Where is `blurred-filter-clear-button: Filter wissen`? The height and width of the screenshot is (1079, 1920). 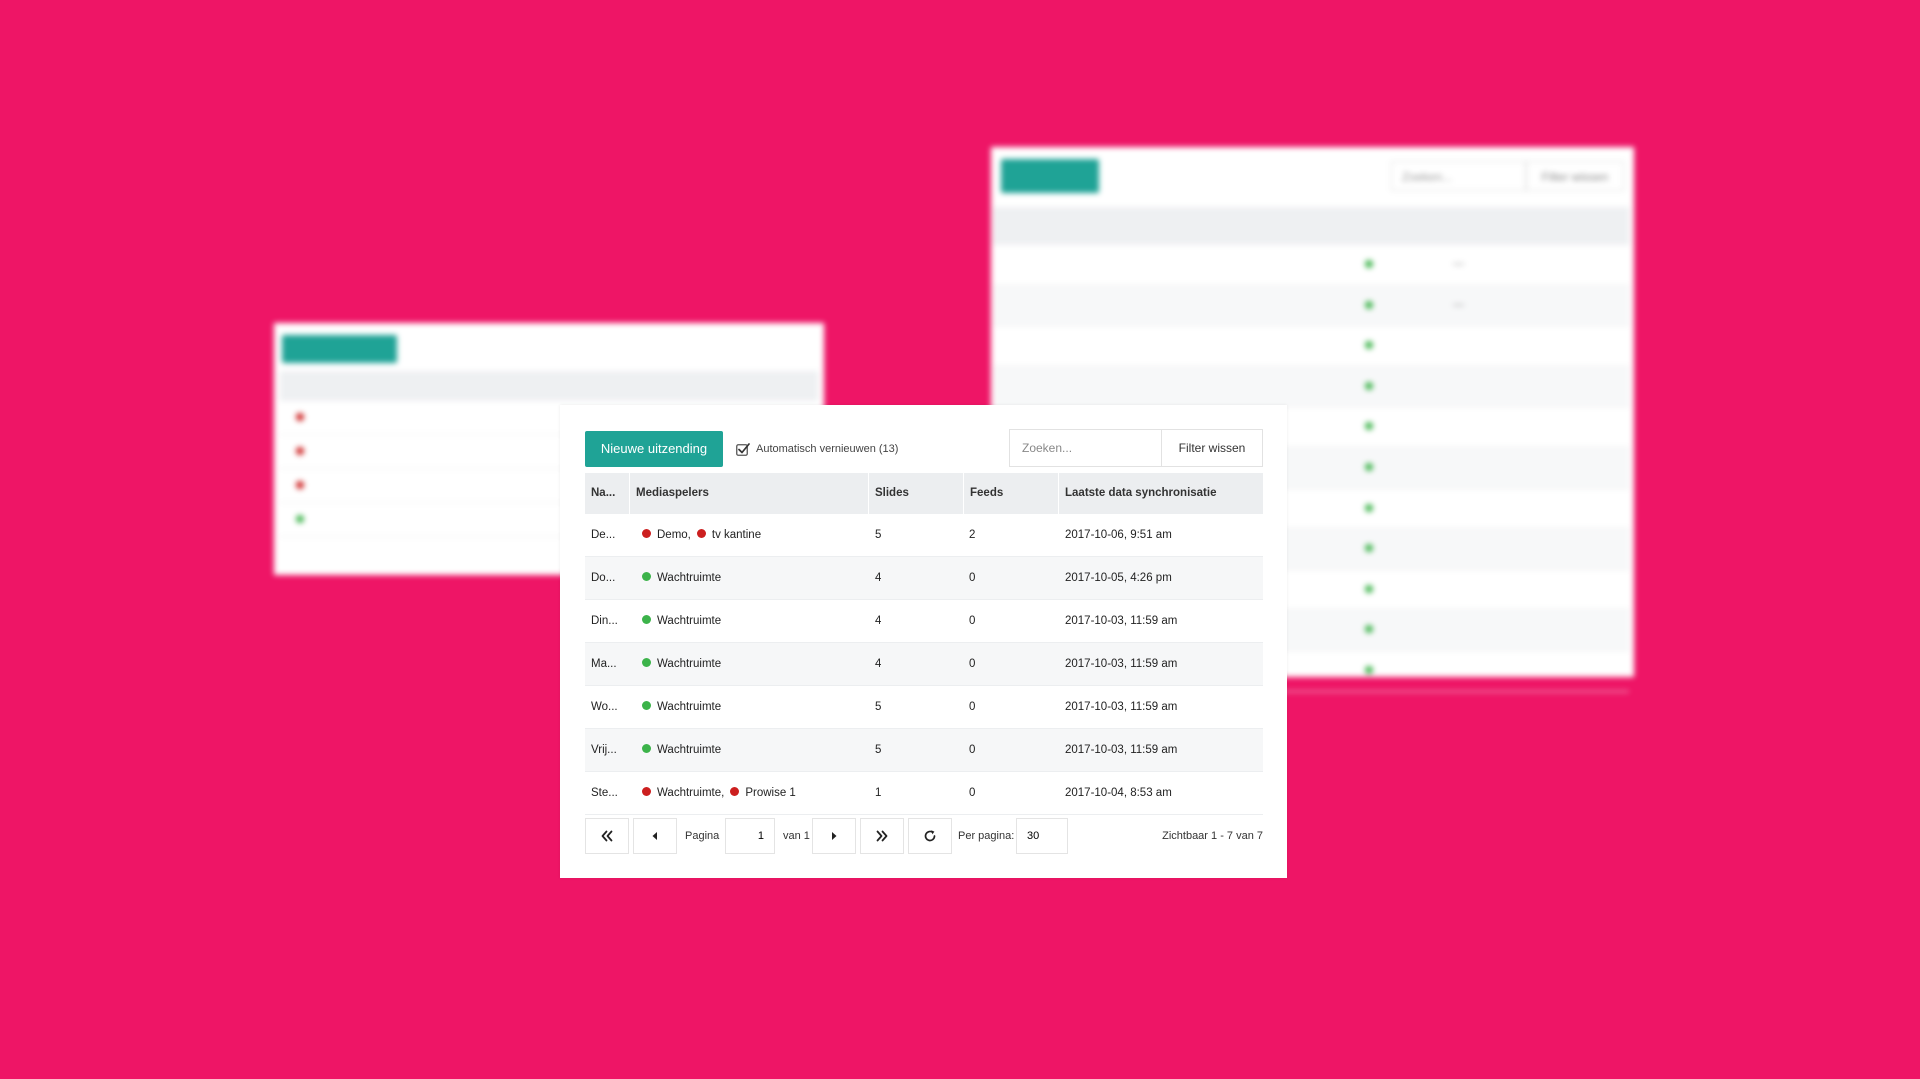
blurred-filter-clear-button: Filter wissen is located at coordinates (1575, 176).